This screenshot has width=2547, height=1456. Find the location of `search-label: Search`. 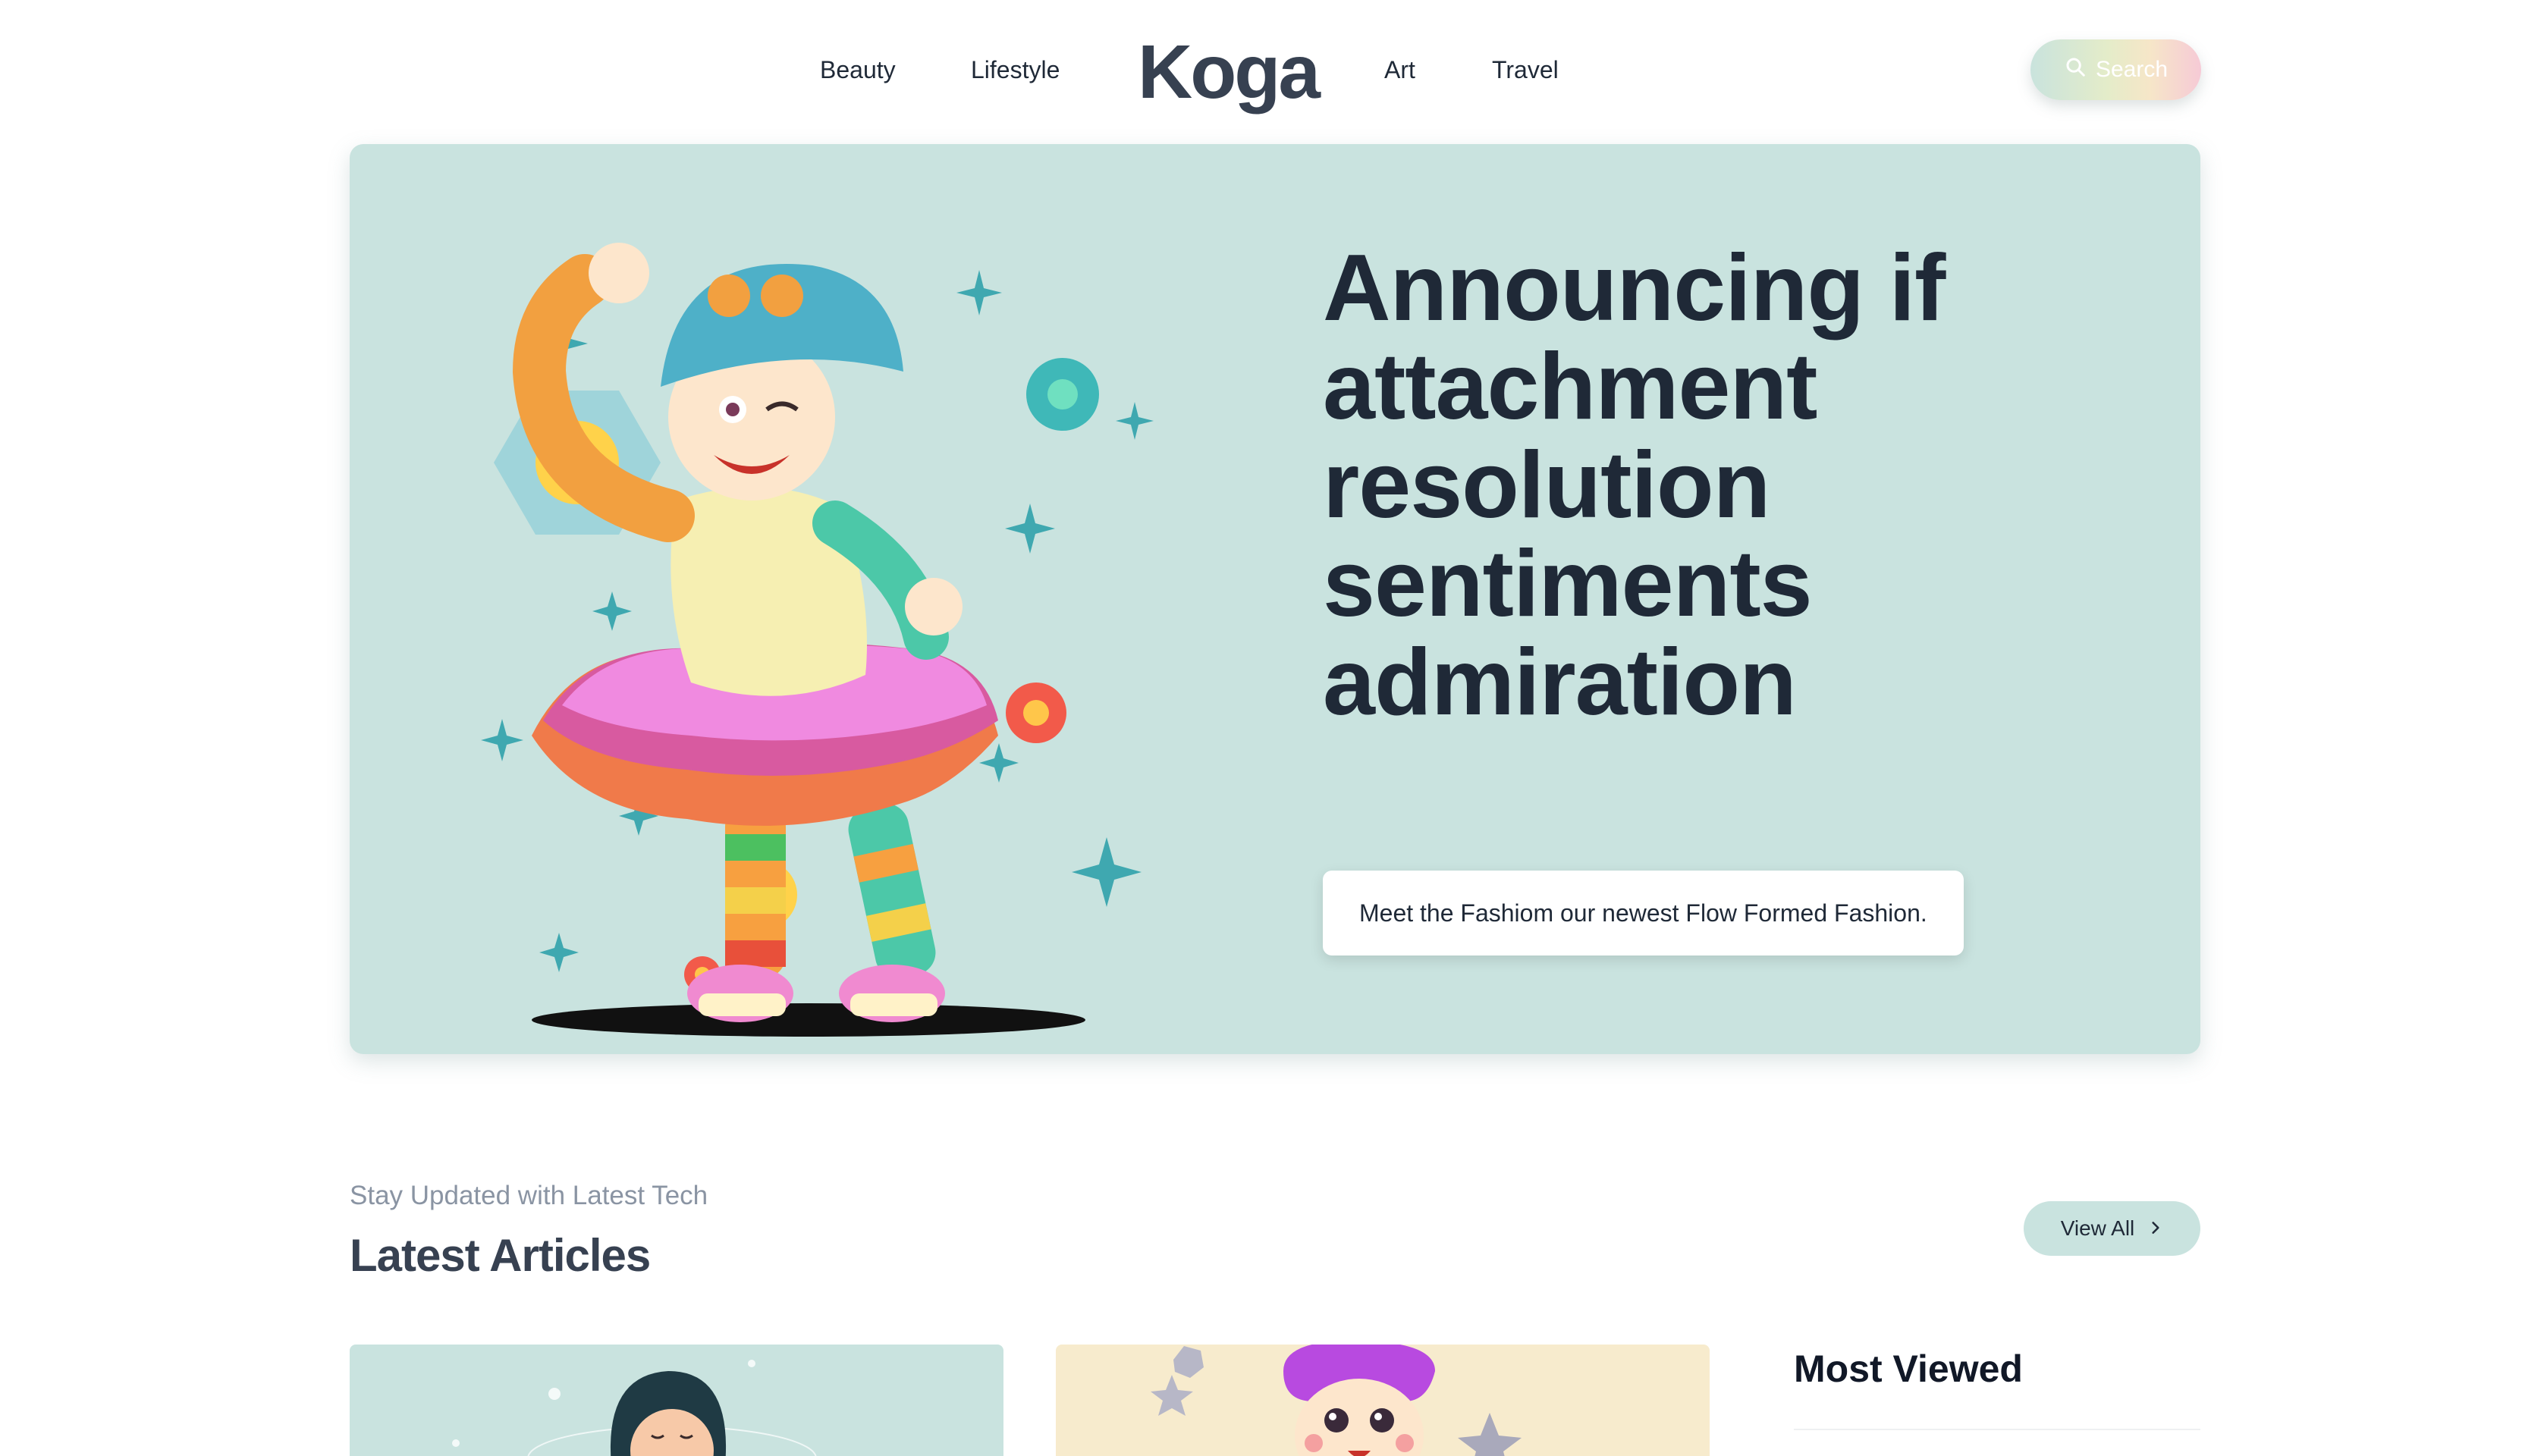

search-label: Search is located at coordinates (2132, 69).